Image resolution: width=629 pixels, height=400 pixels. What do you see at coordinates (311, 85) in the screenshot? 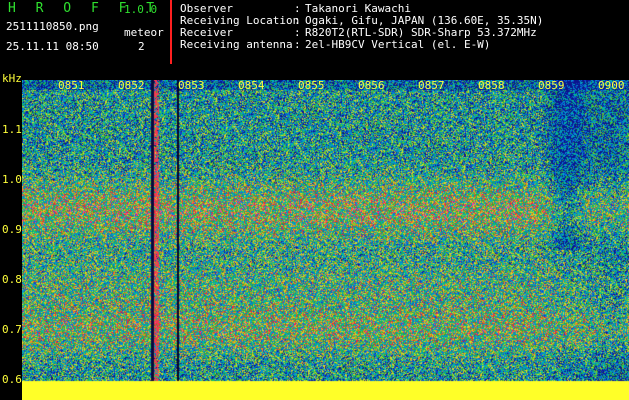
I see `time-label: 0855` at bounding box center [311, 85].